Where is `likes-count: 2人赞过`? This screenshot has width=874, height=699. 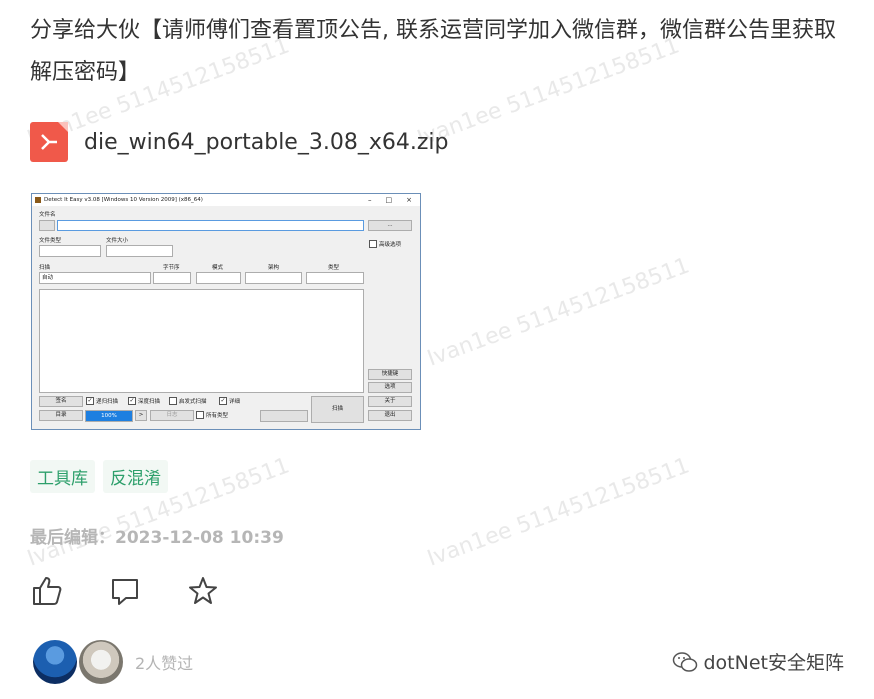 likes-count: 2人赞过 is located at coordinates (164, 662).